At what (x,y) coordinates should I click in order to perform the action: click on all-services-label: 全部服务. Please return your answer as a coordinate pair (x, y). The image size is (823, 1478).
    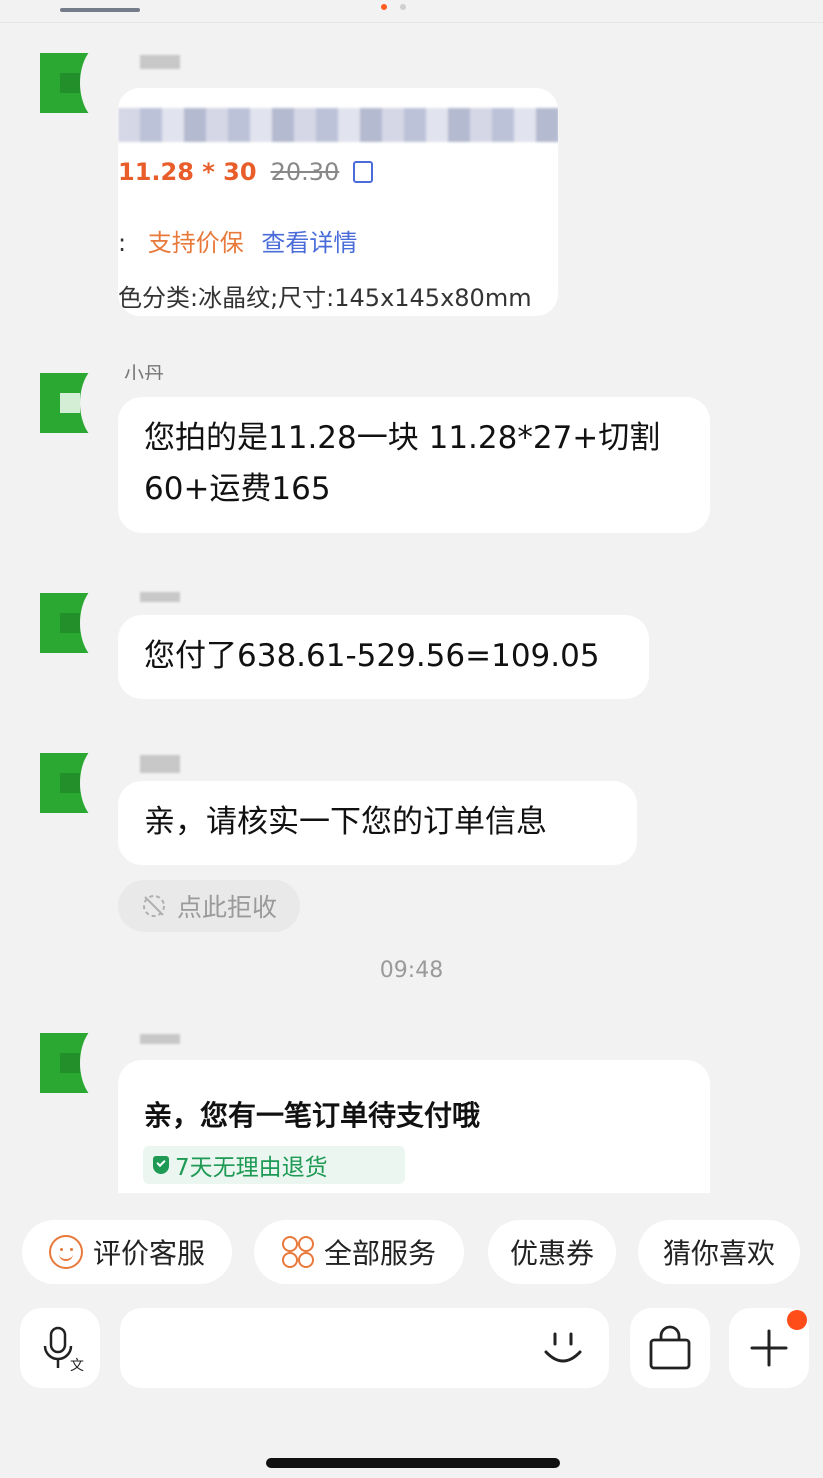
    Looking at the image, I should click on (379, 1253).